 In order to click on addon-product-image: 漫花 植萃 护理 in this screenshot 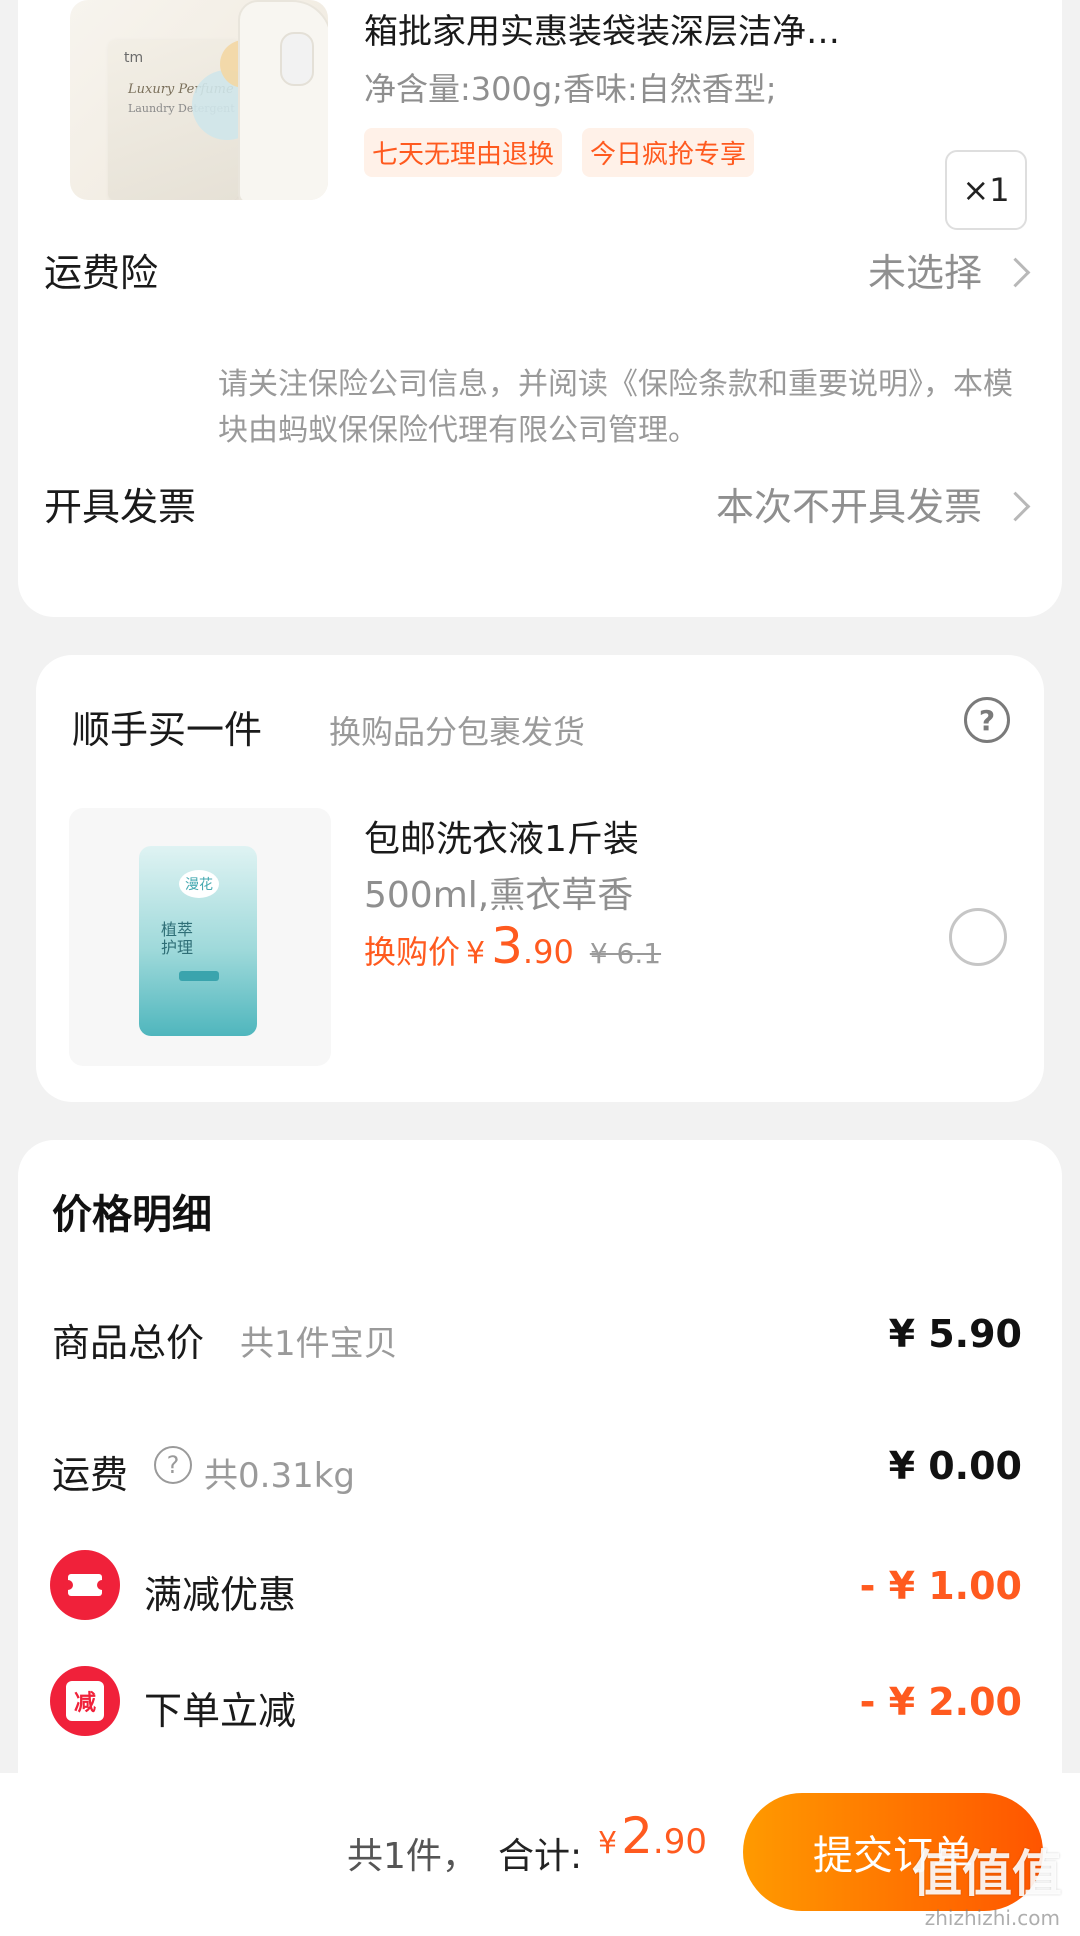, I will do `click(200, 937)`.